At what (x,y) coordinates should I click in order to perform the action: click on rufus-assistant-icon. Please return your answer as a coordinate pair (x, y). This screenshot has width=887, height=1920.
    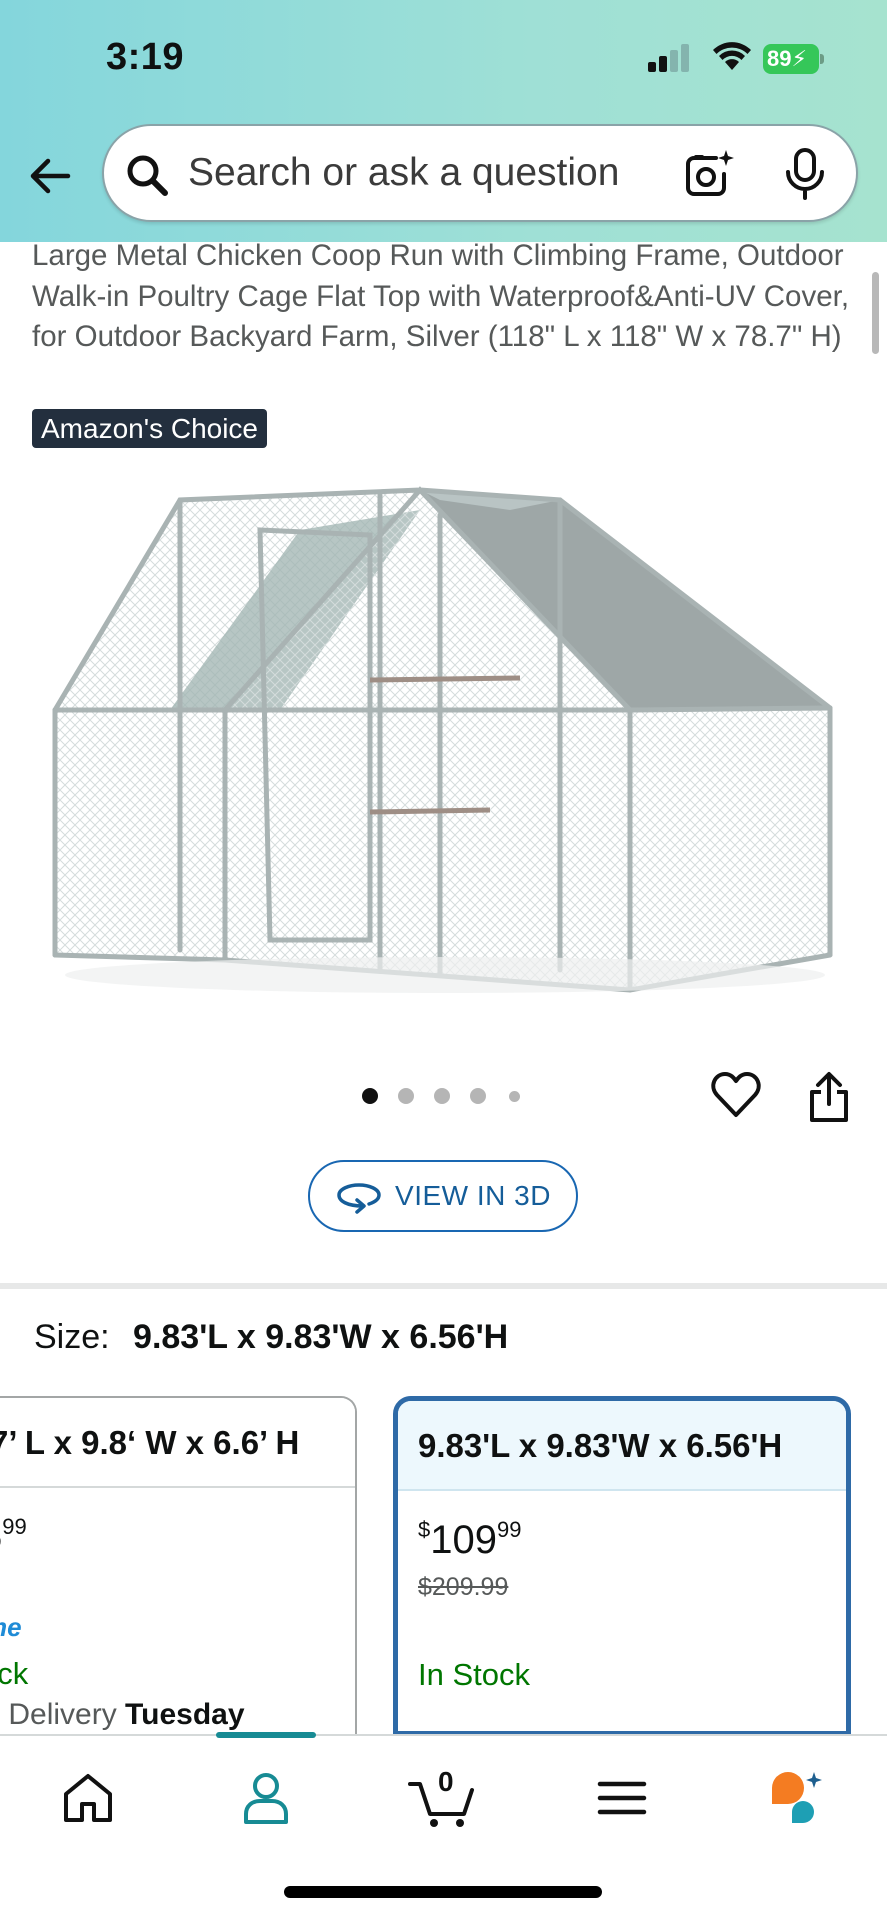
    Looking at the image, I should click on (798, 1798).